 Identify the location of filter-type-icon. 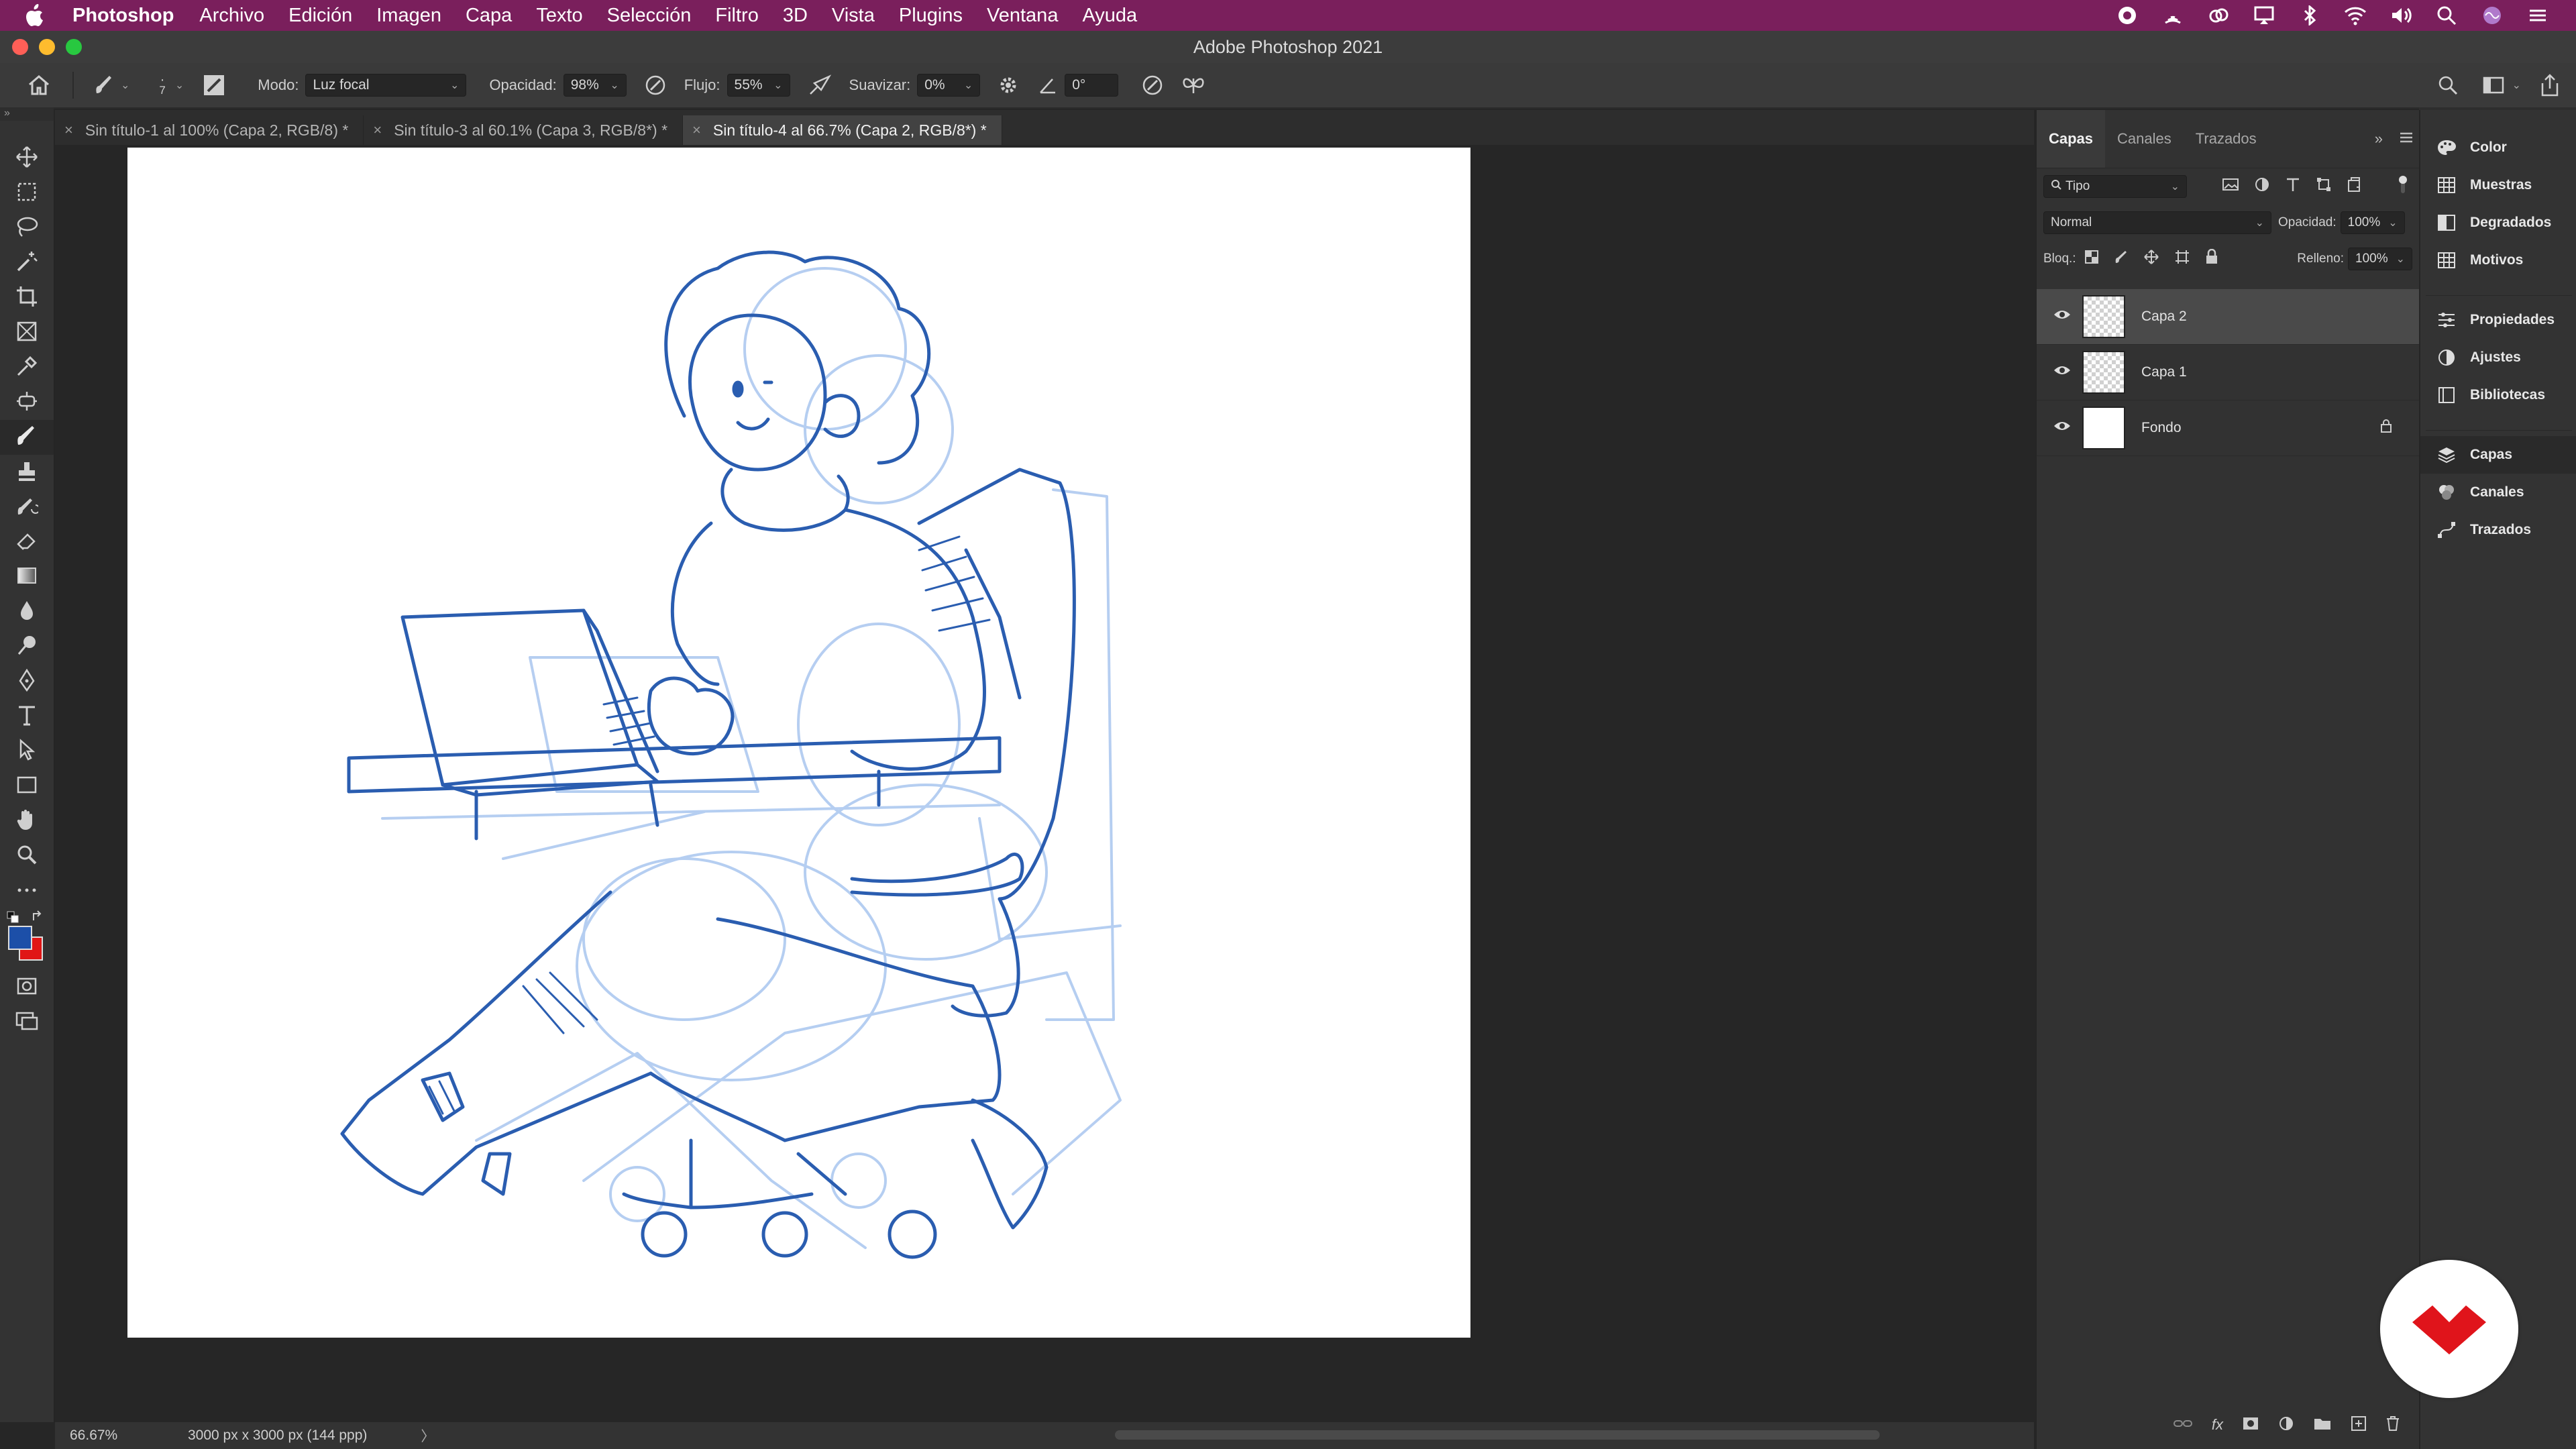
(2293, 186).